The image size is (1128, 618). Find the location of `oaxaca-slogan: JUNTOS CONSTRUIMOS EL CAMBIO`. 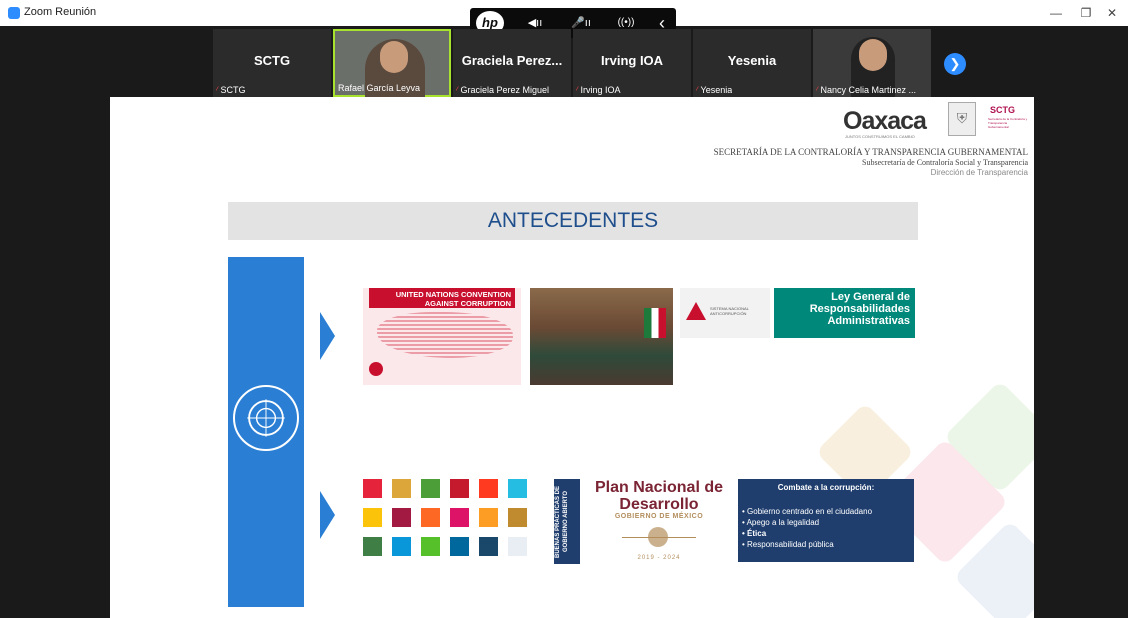

oaxaca-slogan: JUNTOS CONSTRUIMOS EL CAMBIO is located at coordinates (880, 136).